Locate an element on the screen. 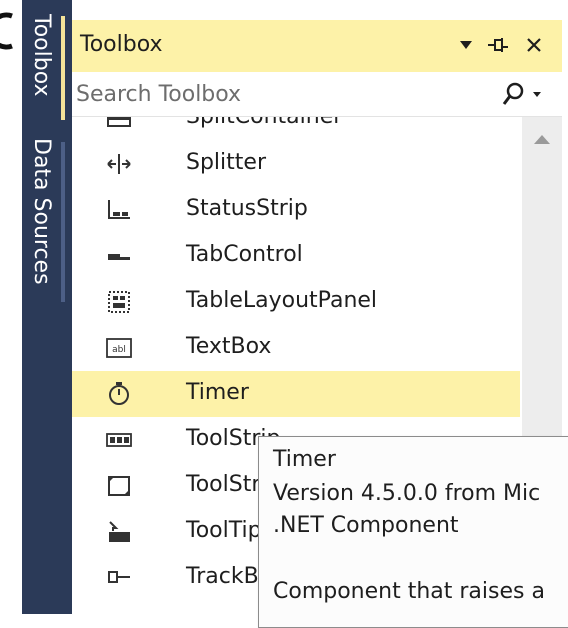 This screenshot has height=628, width=568. toolbox-item-label: TabControl is located at coordinates (244, 254).